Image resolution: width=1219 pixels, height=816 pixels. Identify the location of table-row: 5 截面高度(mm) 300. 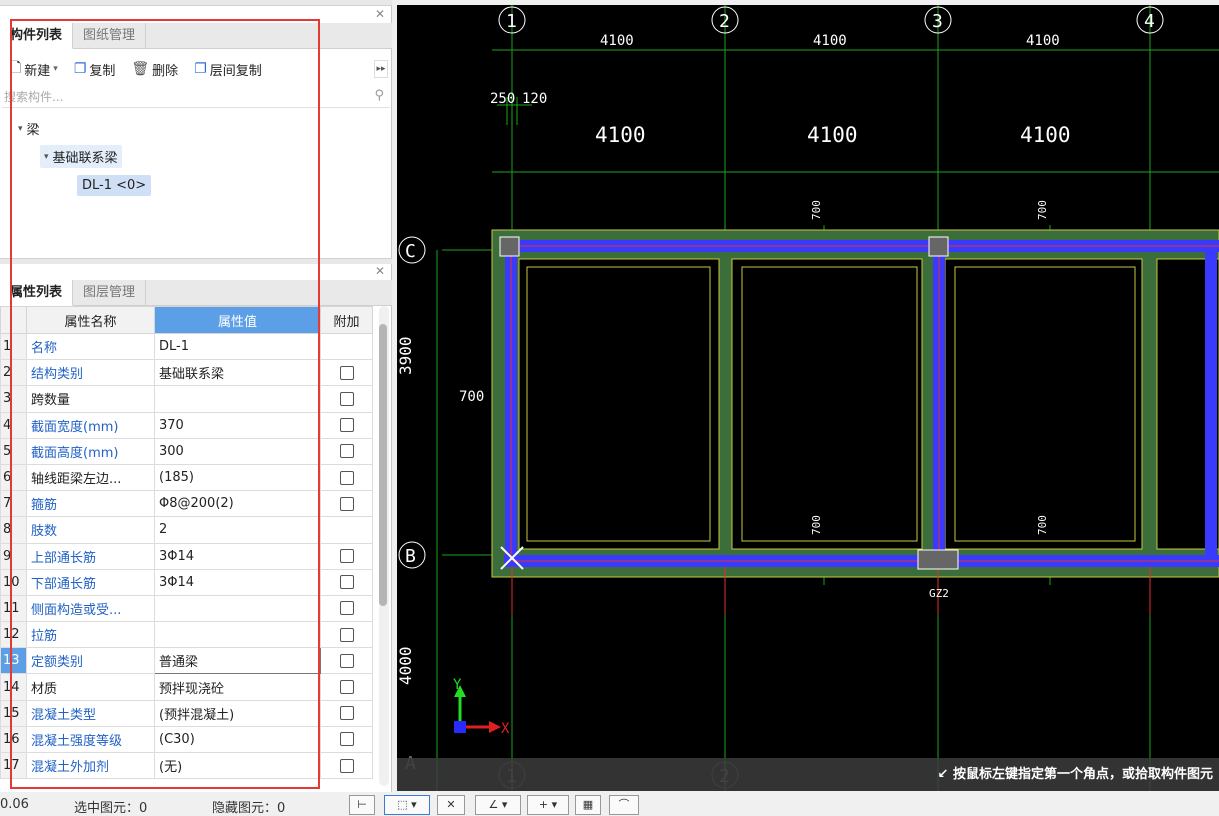
(186, 451).